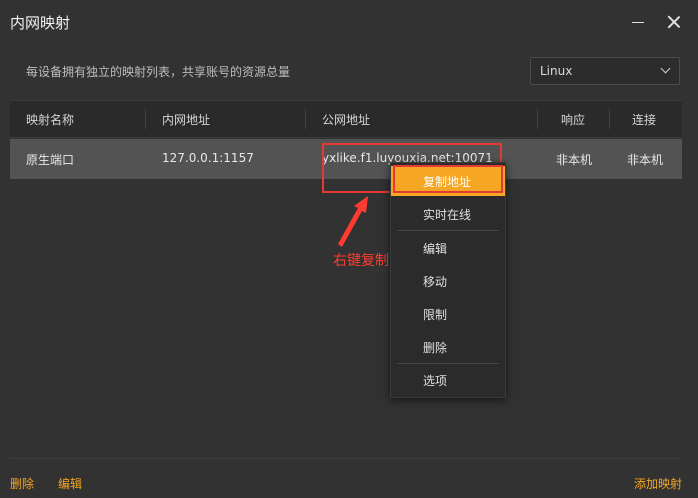 This screenshot has height=498, width=698. What do you see at coordinates (645, 160) in the screenshot?
I see `cell-connection: 非本机` at bounding box center [645, 160].